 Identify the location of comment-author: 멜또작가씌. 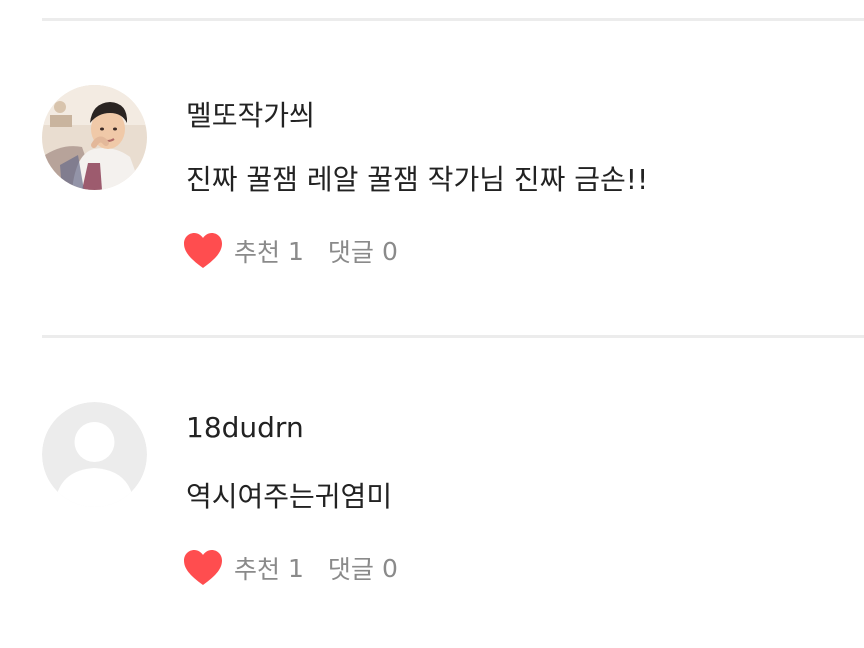
(250, 114).